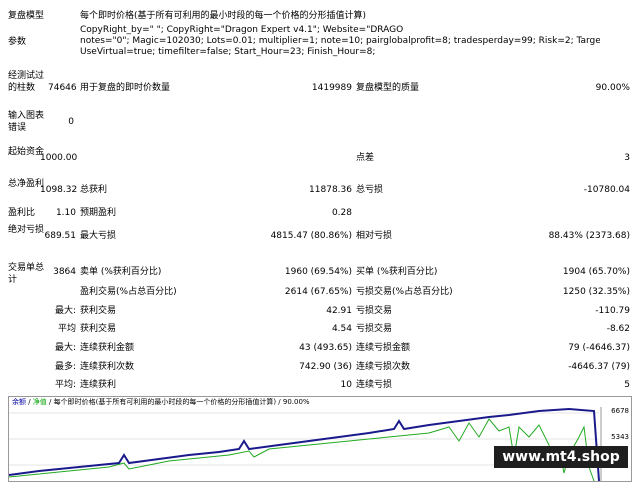  I want to click on ticks-label: 用于复盘的即时价数量, so click(125, 88).